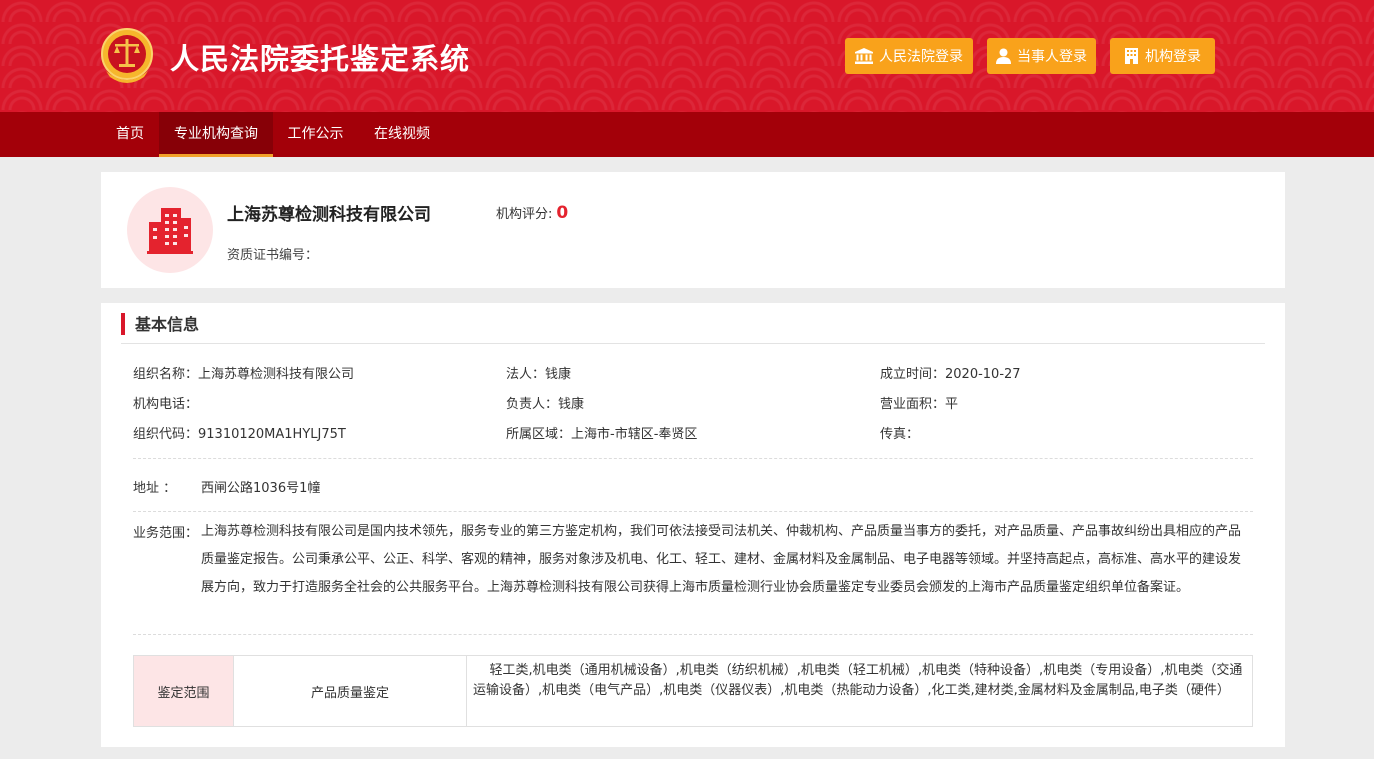 This screenshot has width=1374, height=759. Describe the element at coordinates (166, 404) in the screenshot. I see `field-phone: 机构电话：` at that location.